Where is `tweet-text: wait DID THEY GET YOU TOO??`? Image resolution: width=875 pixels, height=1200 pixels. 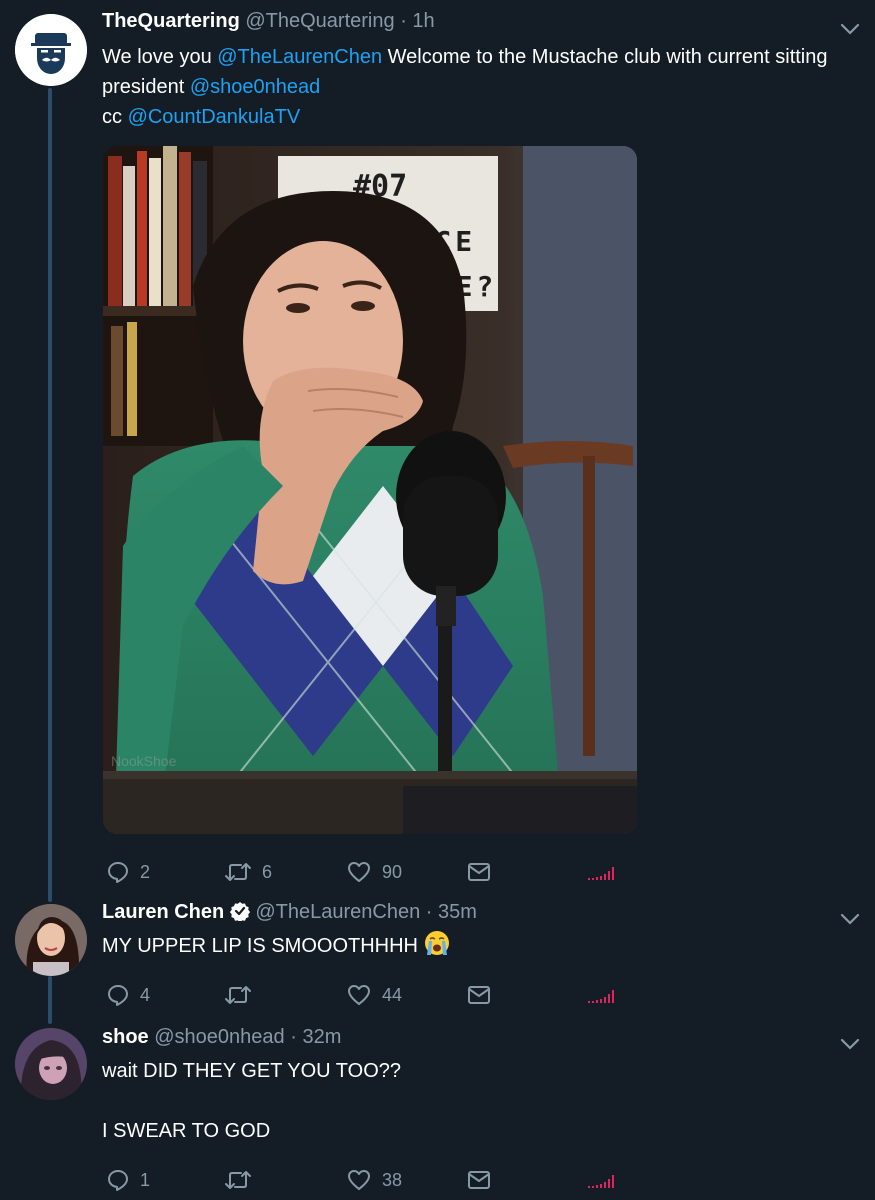
tweet-text: wait DID THEY GET YOU TOO?? is located at coordinates (482, 1071).